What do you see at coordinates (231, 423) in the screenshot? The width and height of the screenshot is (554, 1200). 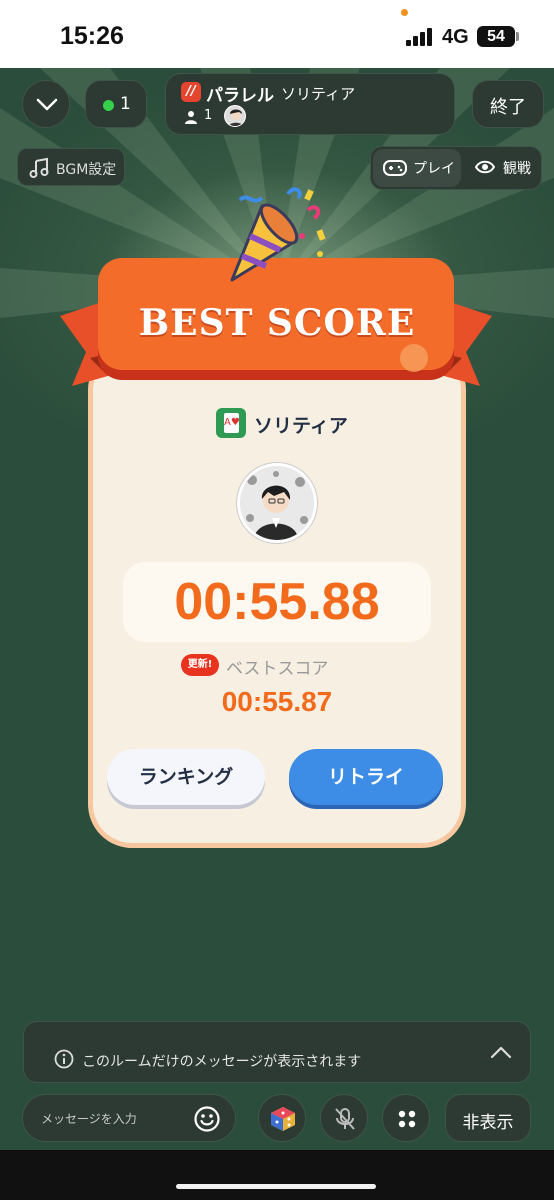 I see `solitaire-icon: A♥` at bounding box center [231, 423].